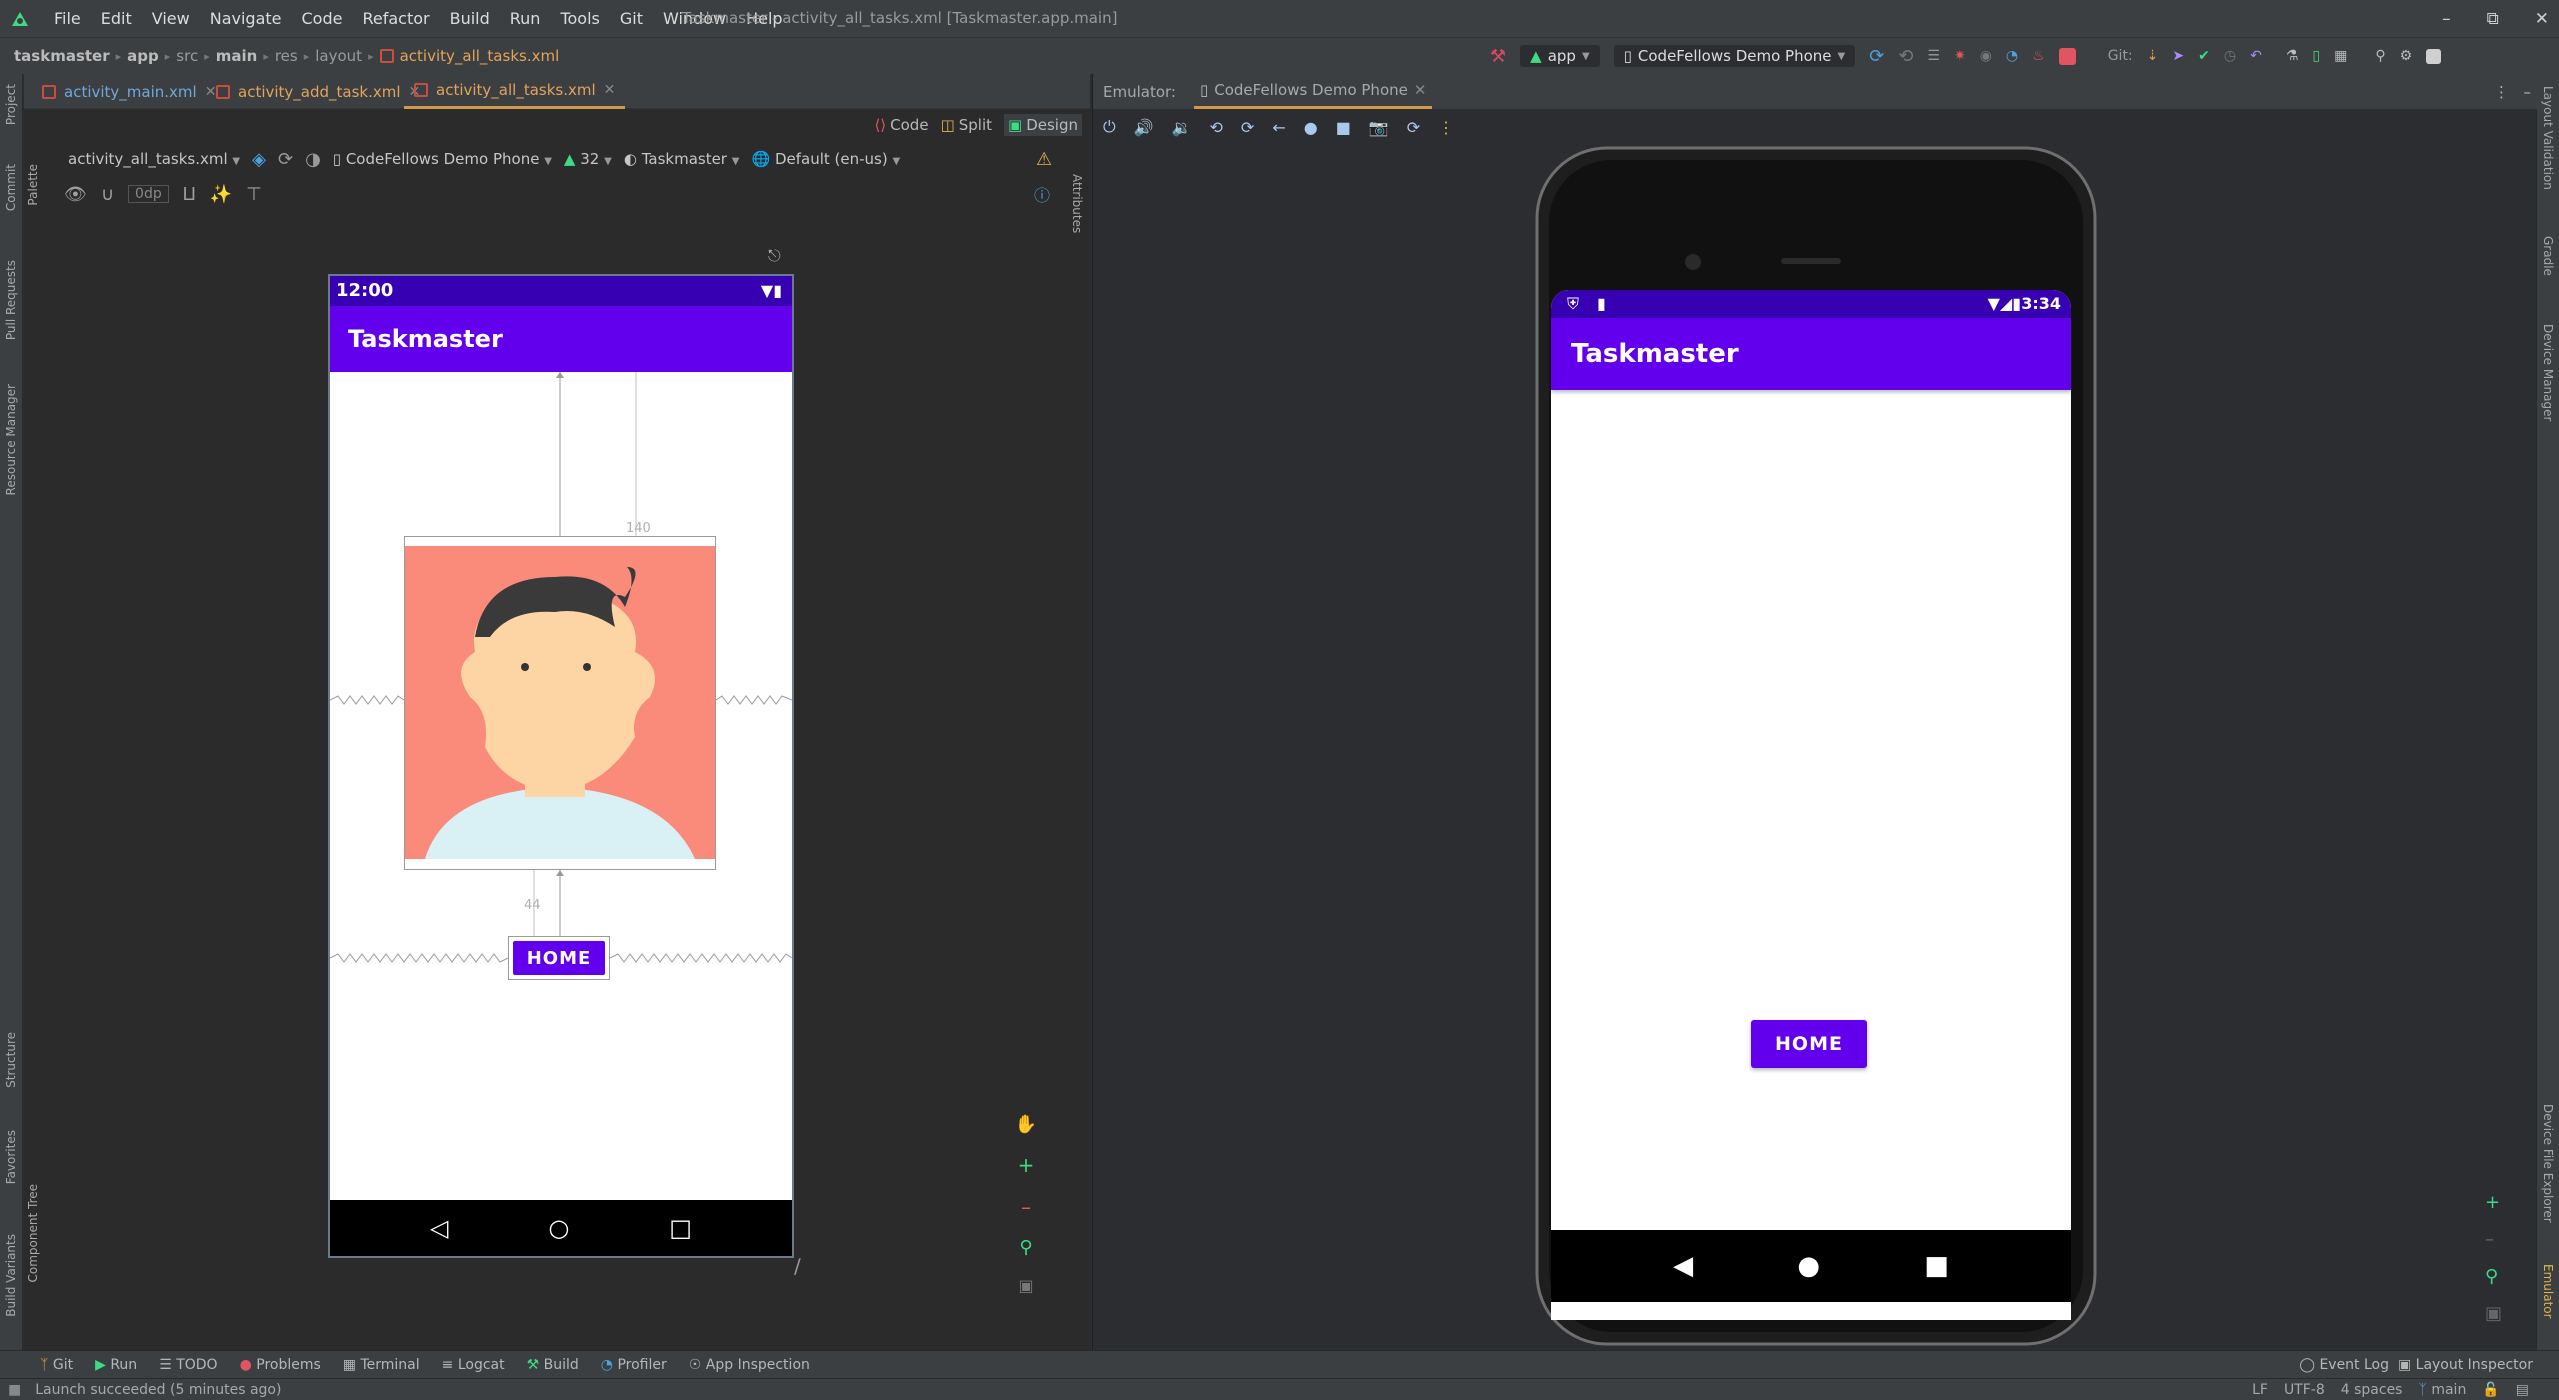 The height and width of the screenshot is (1400, 2559). I want to click on tool-layout-validation: Layout Validation, so click(2548, 138).